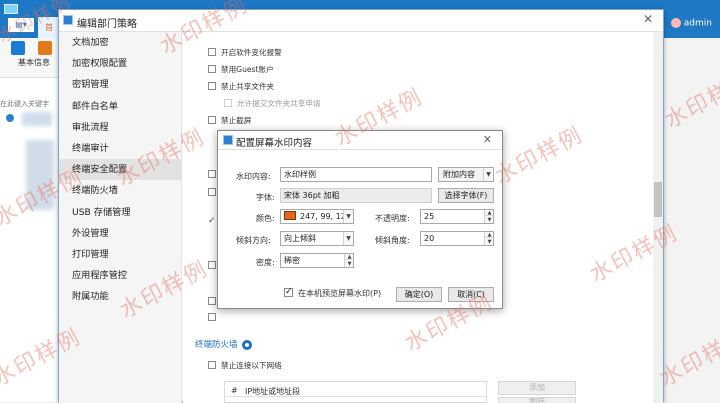  I want to click on category-item: 附属功能, so click(120, 296).